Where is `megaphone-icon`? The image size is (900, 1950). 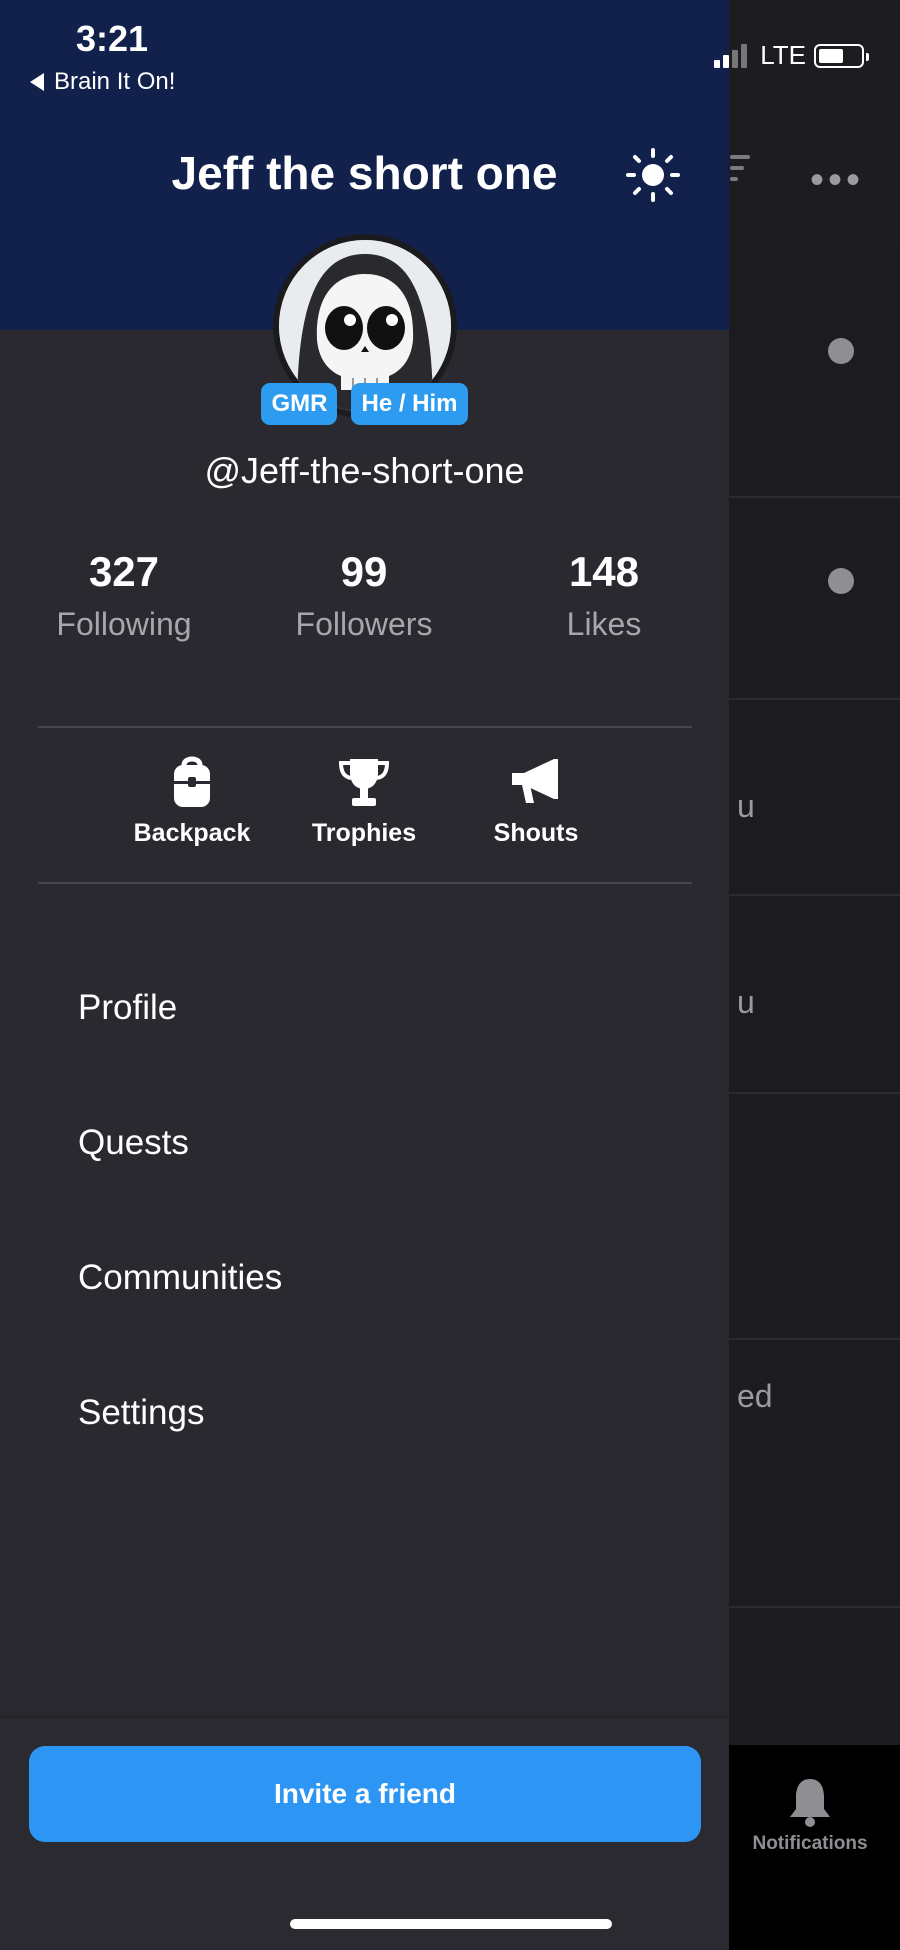
megaphone-icon is located at coordinates (535, 781).